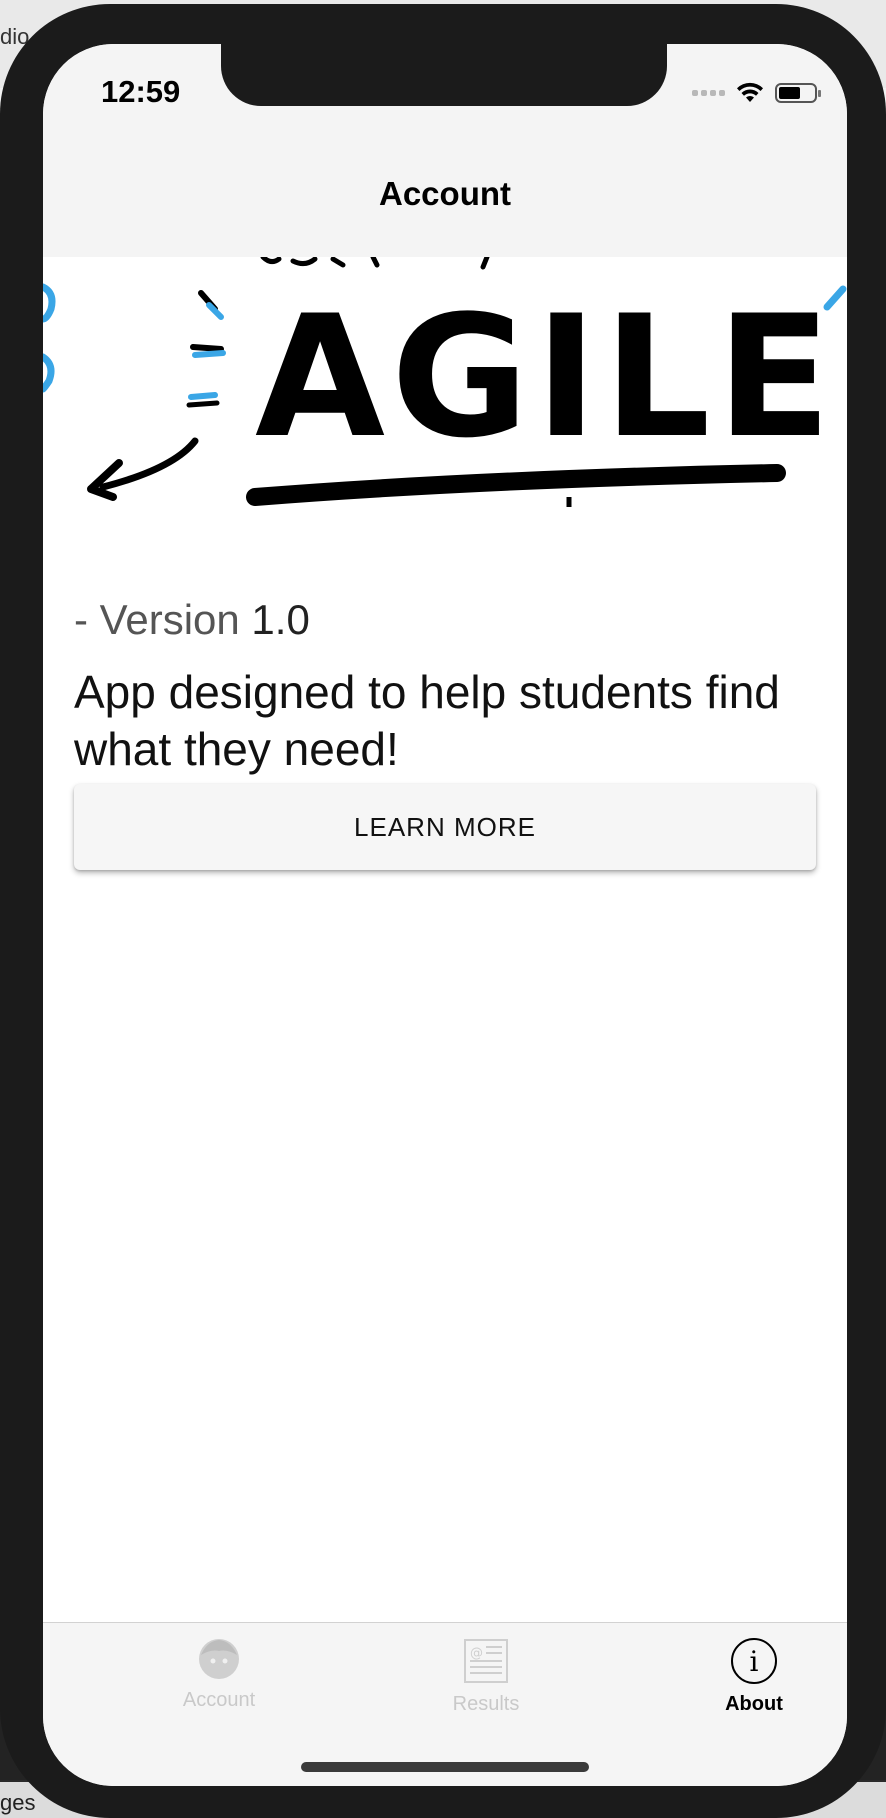  What do you see at coordinates (445, 193) in the screenshot?
I see `page-title: Account` at bounding box center [445, 193].